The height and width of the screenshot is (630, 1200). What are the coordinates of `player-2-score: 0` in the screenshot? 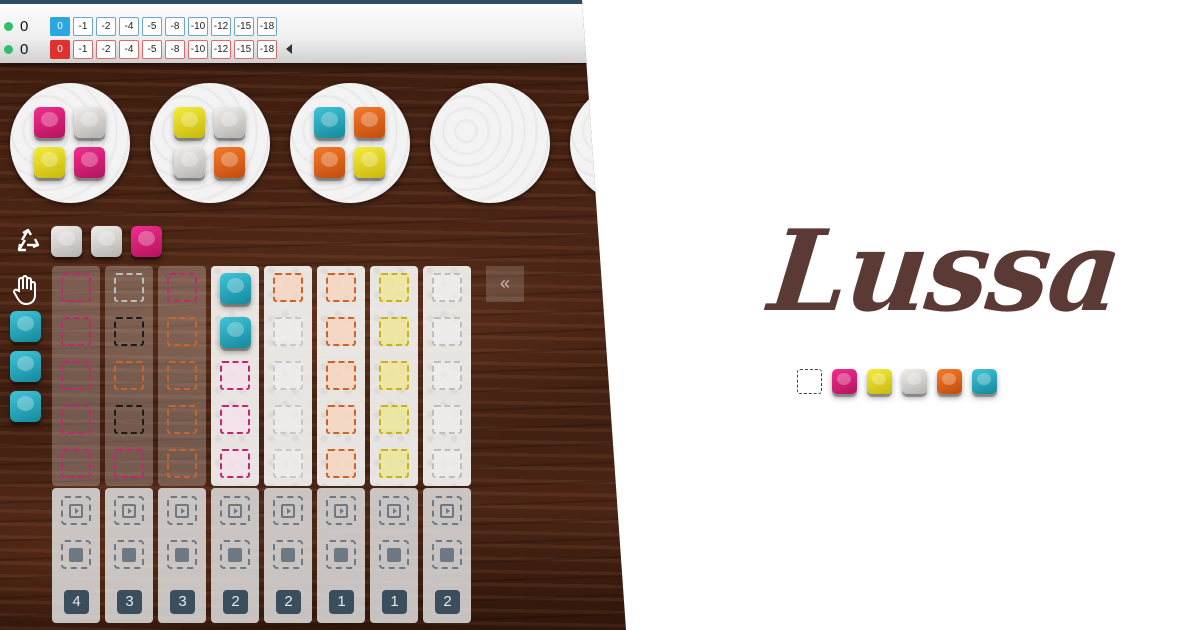 It's located at (24, 49).